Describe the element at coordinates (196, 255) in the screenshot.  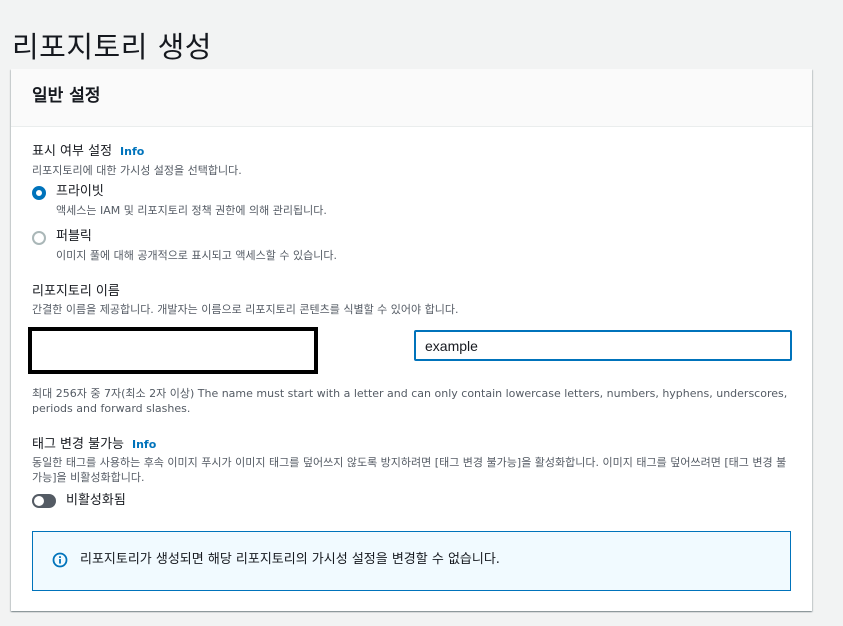
I see `radio-public-description: 이미지 풀에 대해 공개적으로 표시되고 액세스할 수 있습니다.` at that location.